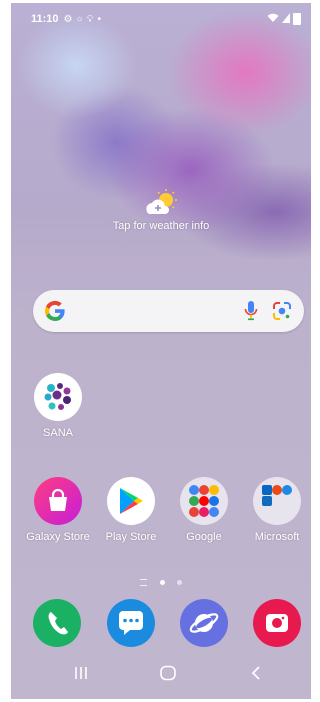  What do you see at coordinates (297, 19) in the screenshot?
I see `battery-icon` at bounding box center [297, 19].